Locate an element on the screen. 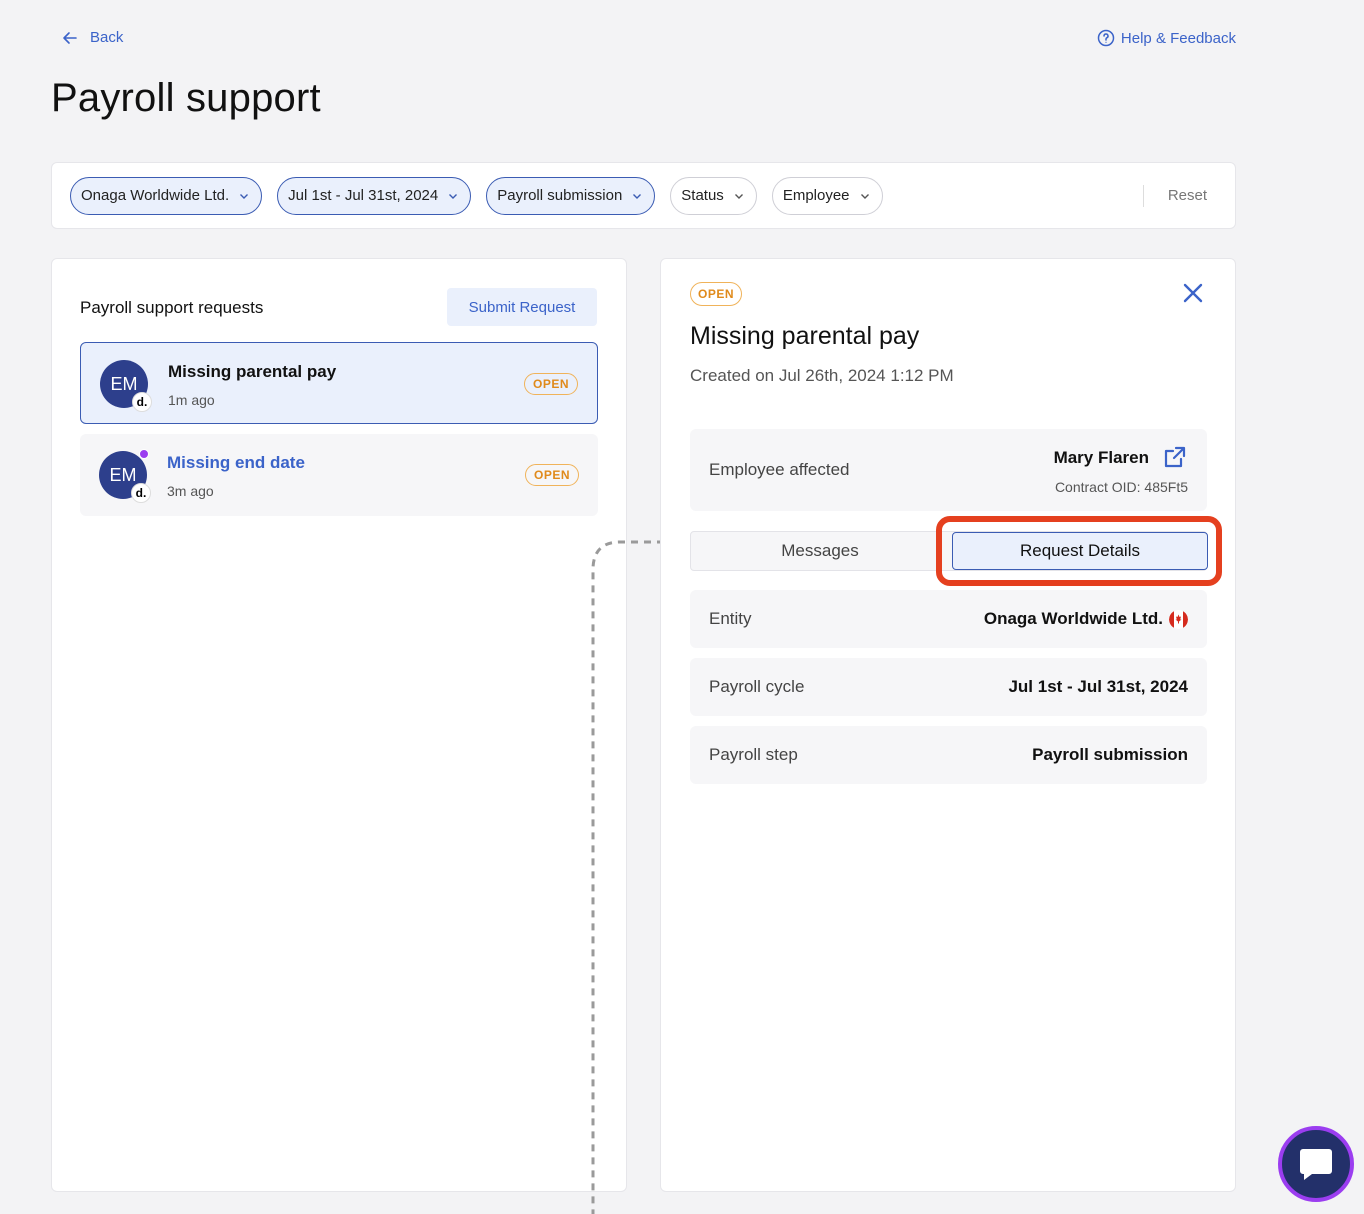  tab-messages: Messages is located at coordinates (820, 551).